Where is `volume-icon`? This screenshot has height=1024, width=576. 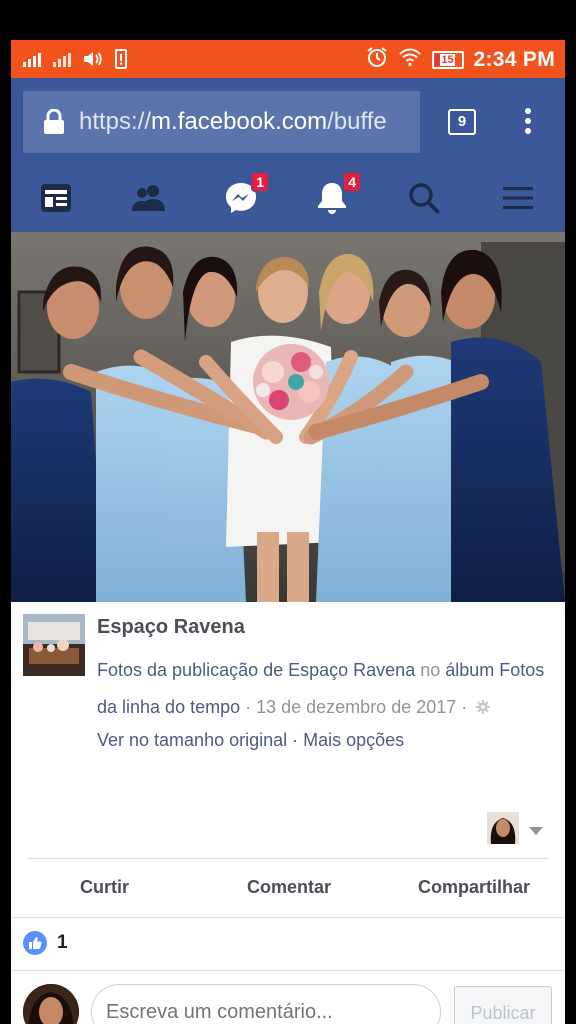
volume-icon is located at coordinates (93, 59).